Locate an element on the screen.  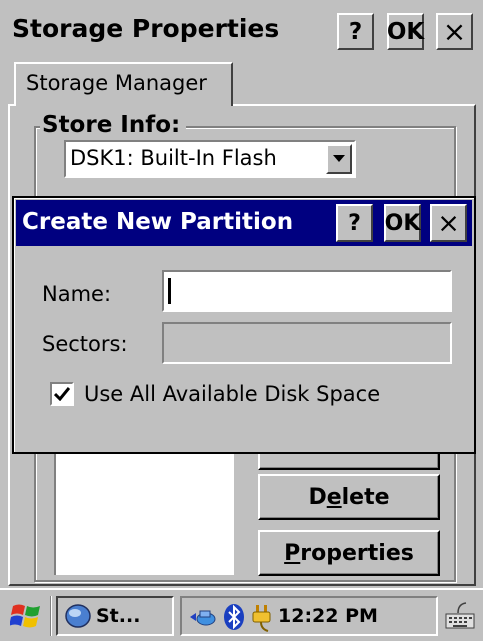
dialog-title-bar: Create New Partition ? OK × is located at coordinates (244, 223).